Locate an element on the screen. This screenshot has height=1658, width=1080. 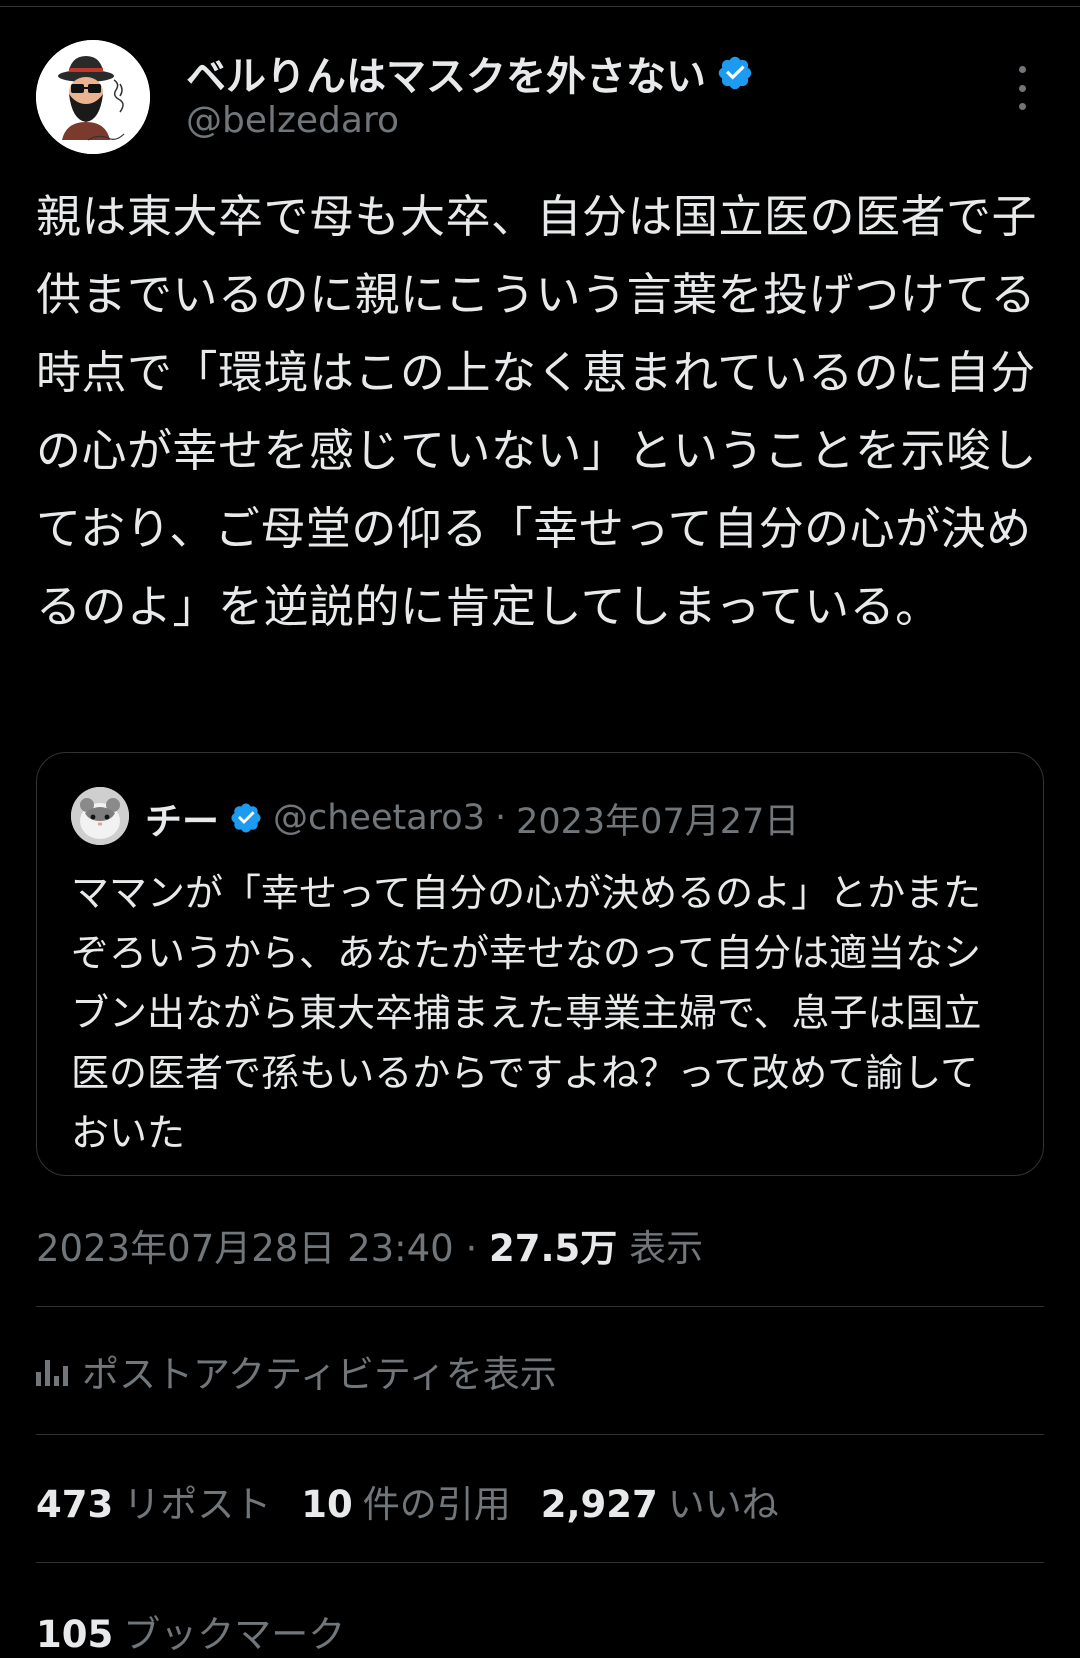
views-label: 表示 is located at coordinates (666, 1248).